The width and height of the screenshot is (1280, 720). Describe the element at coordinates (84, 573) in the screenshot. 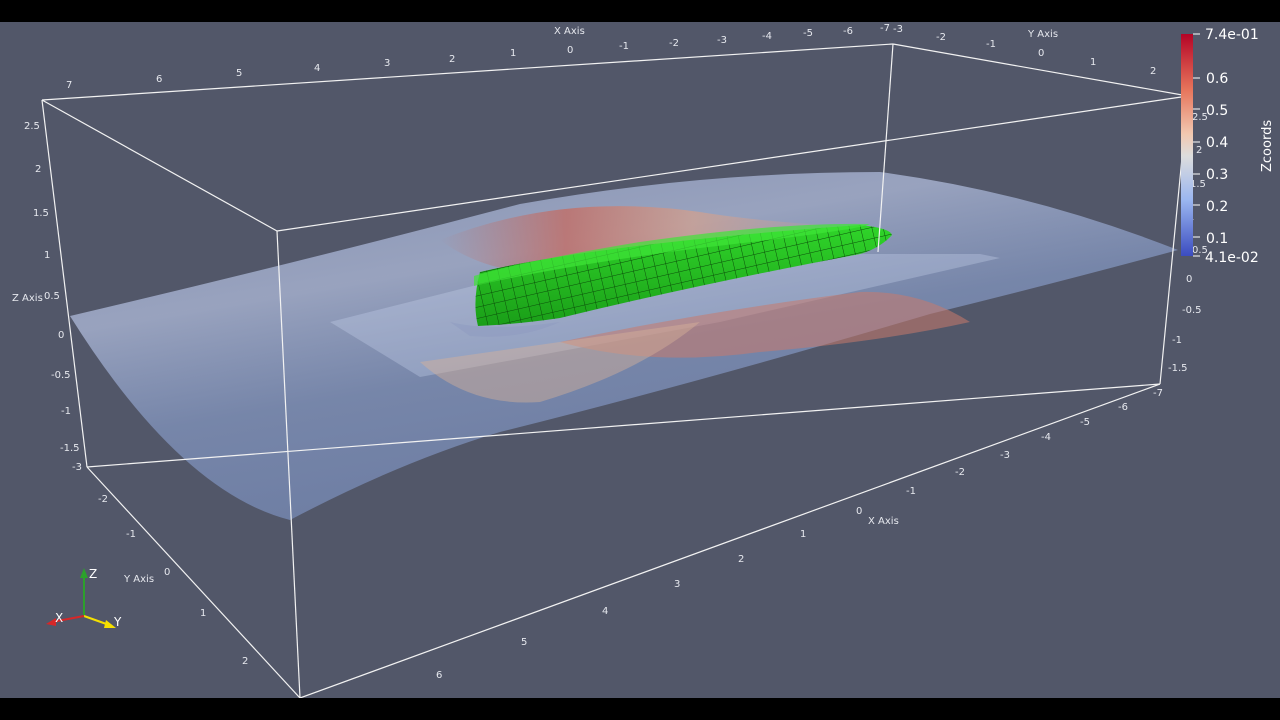

I see `triad-z-arrow` at that location.